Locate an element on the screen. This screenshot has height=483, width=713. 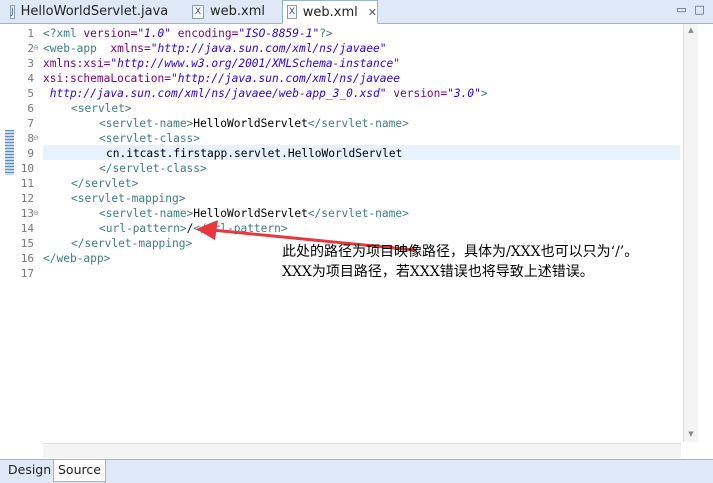
tab-design: Design is located at coordinates (29, 471).